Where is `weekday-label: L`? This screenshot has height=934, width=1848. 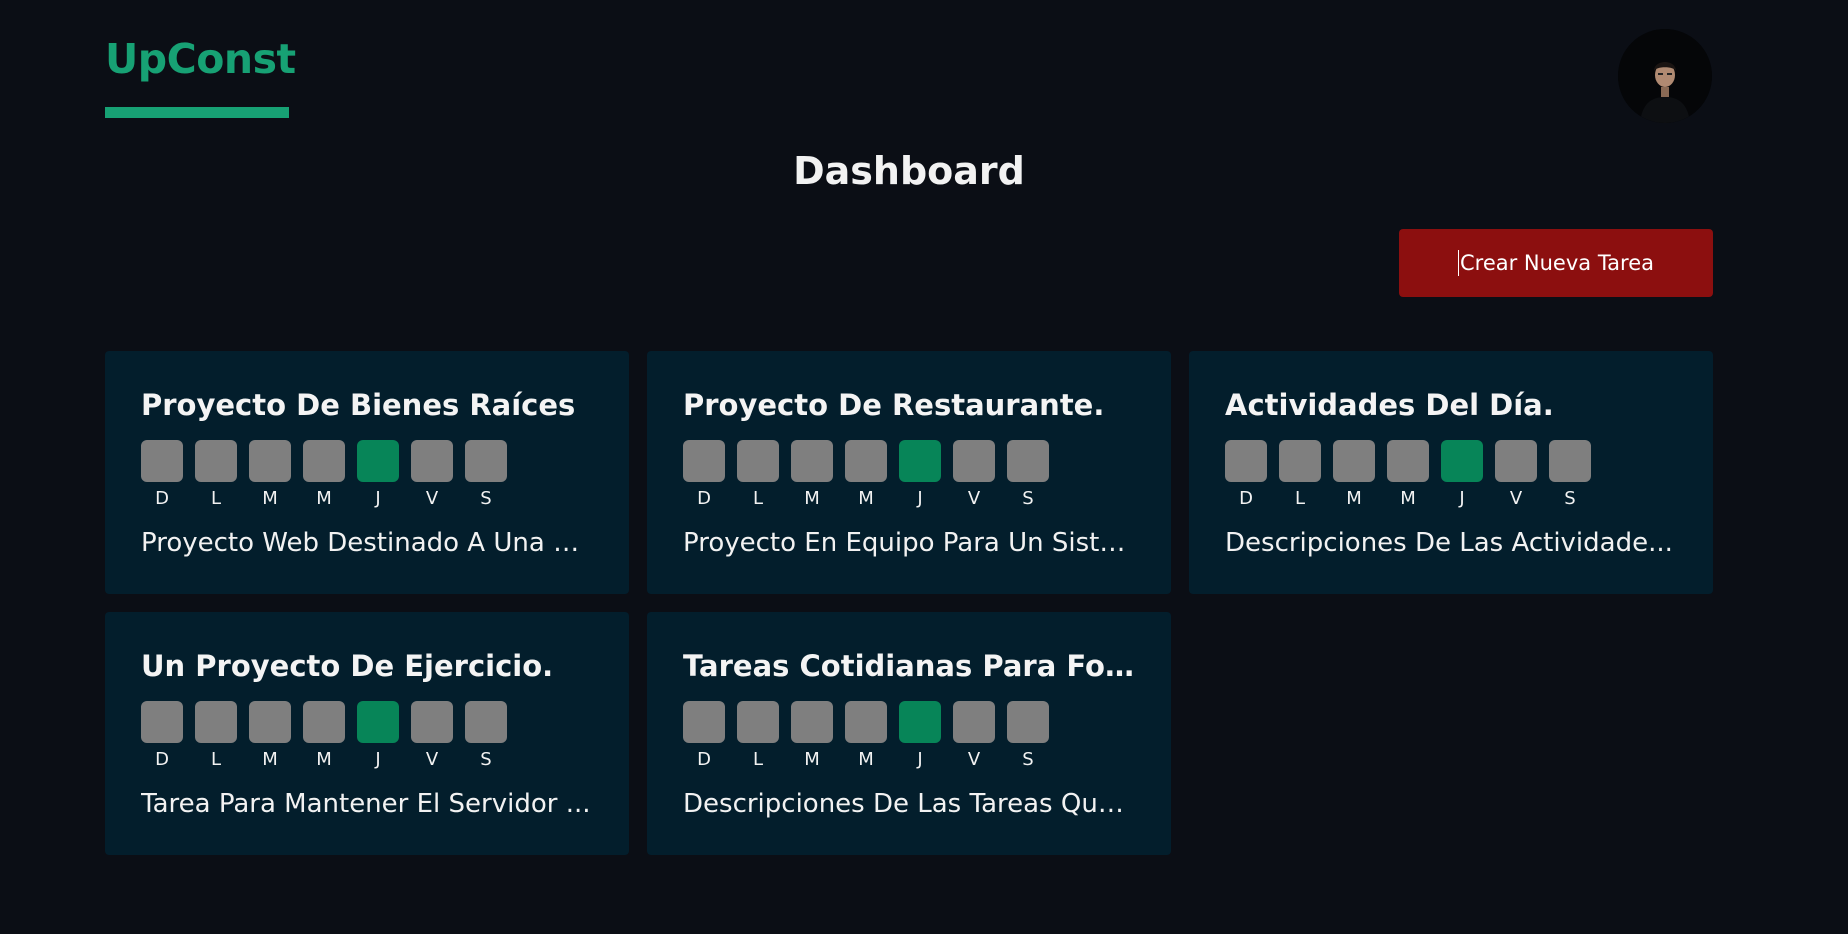 weekday-label: L is located at coordinates (758, 498).